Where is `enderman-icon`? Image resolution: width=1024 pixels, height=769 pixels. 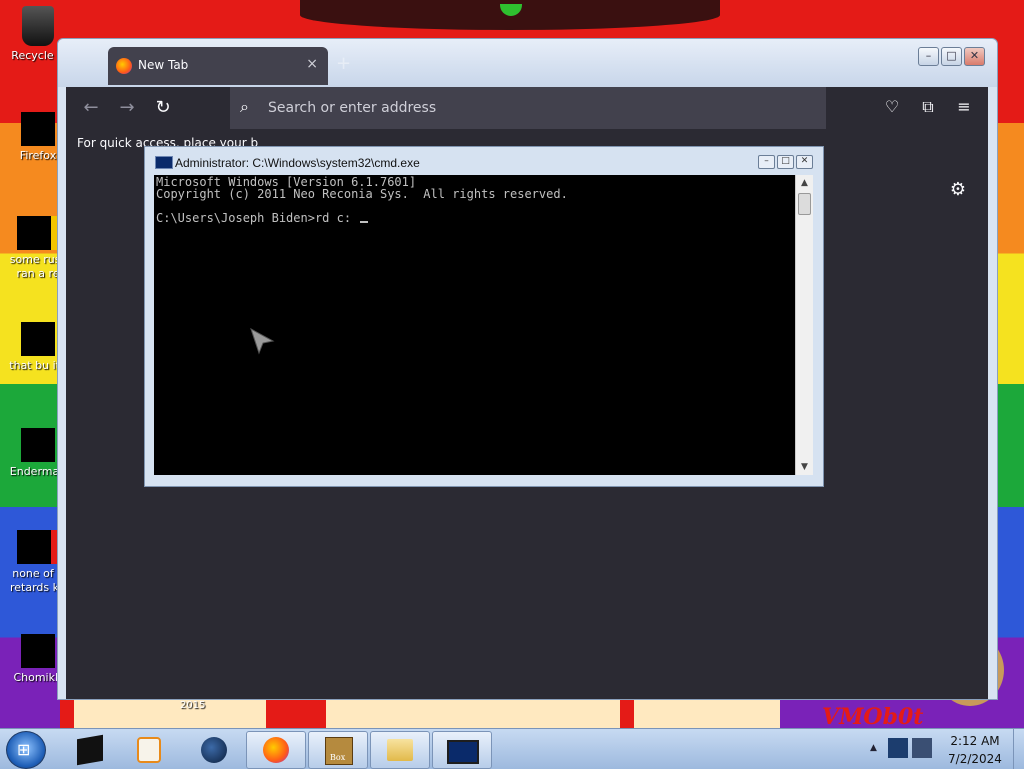 enderman-icon is located at coordinates (38, 445).